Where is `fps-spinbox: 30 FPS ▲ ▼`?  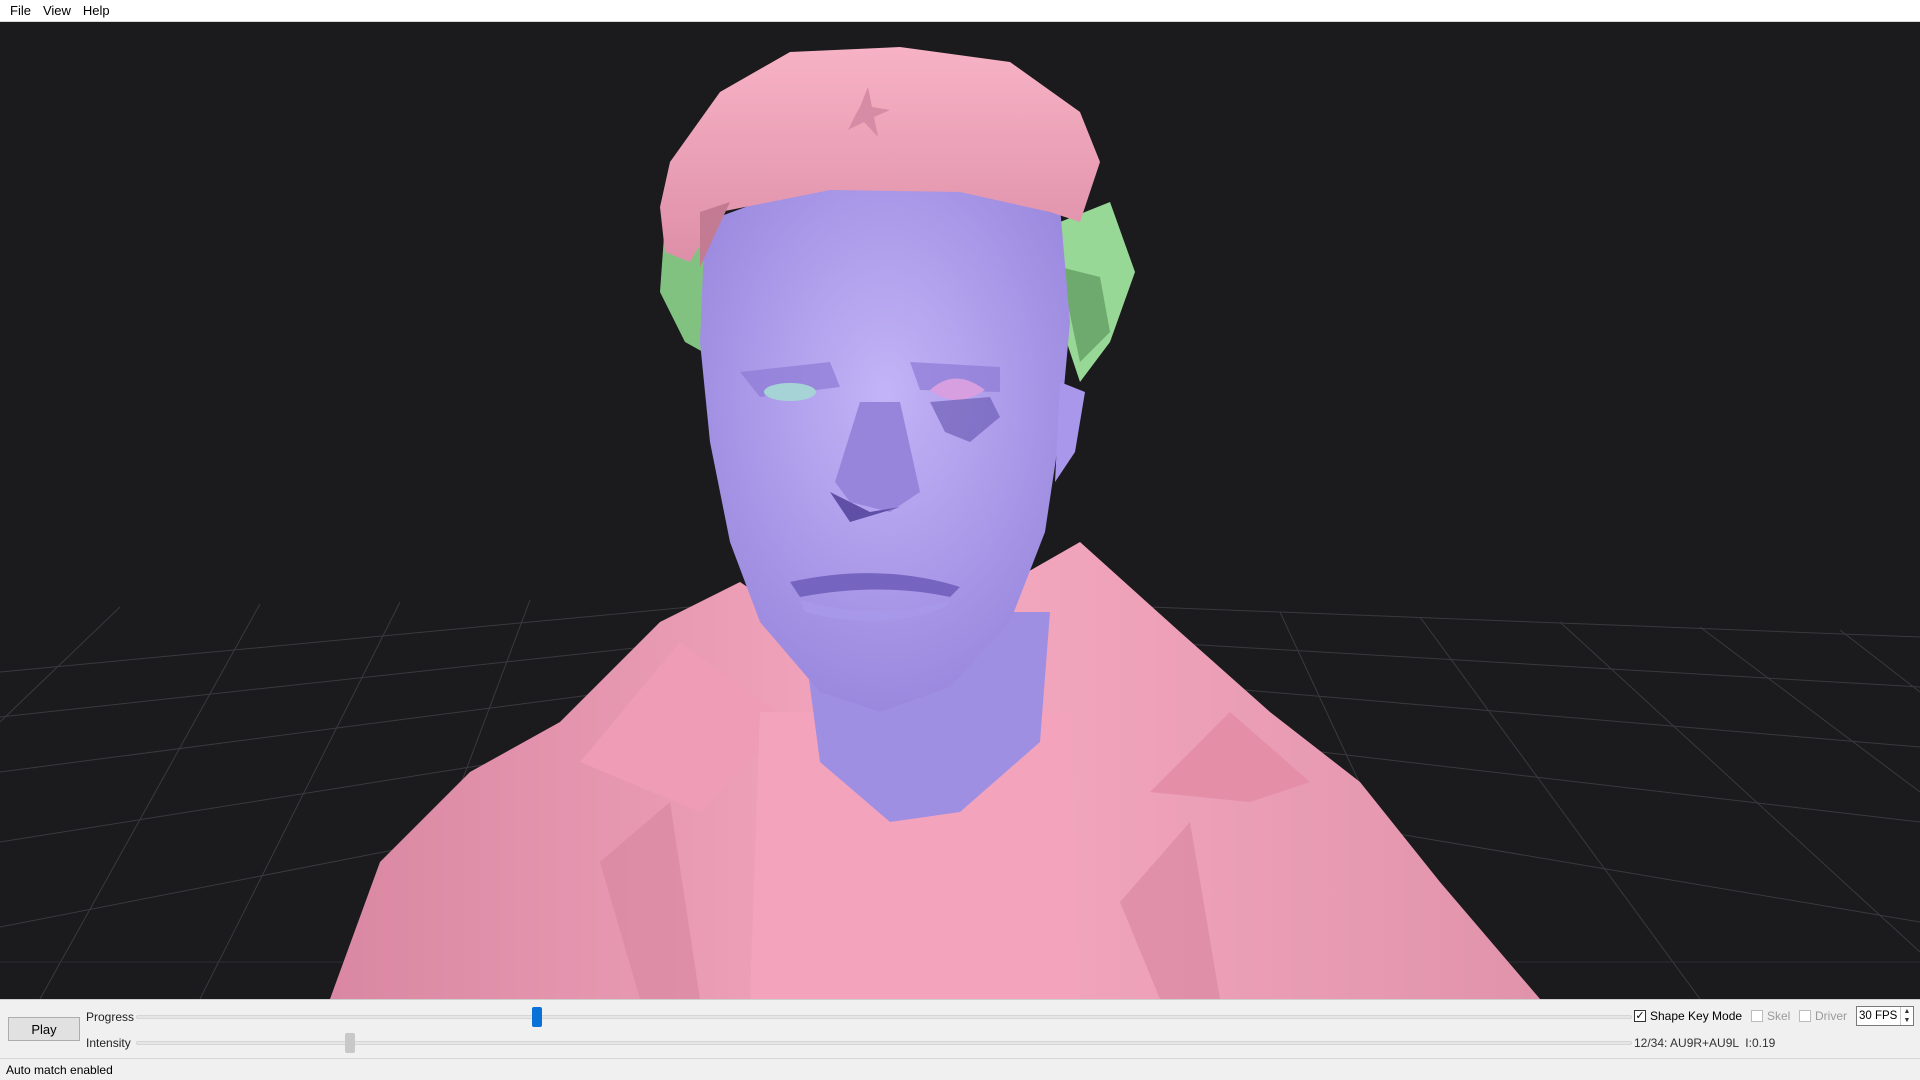
fps-spinbox: 30 FPS ▲ ▼ is located at coordinates (1885, 1016).